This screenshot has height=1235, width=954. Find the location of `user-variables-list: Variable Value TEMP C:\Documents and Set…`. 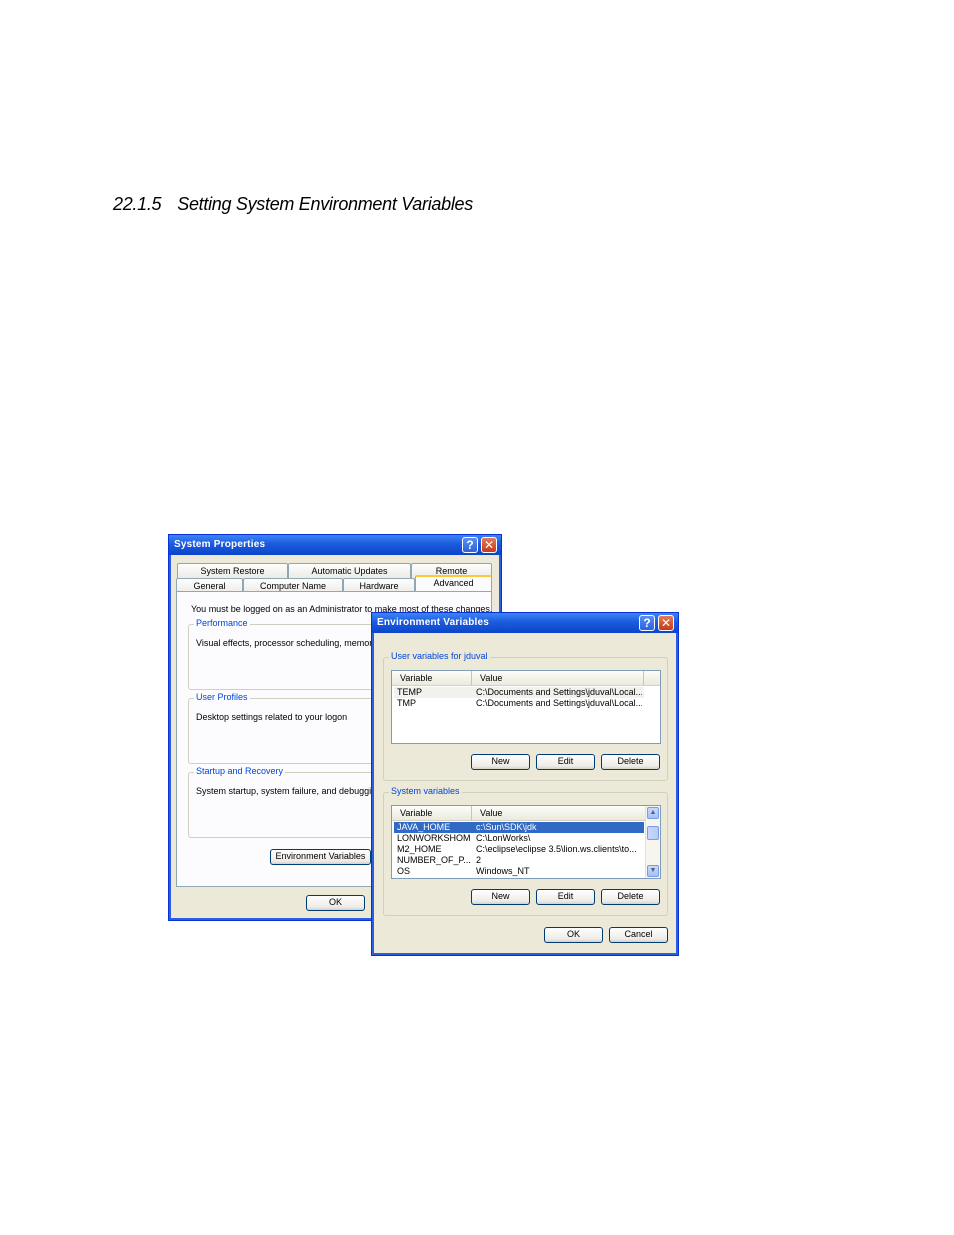

user-variables-list: Variable Value TEMP C:\Documents and Set… is located at coordinates (526, 707).